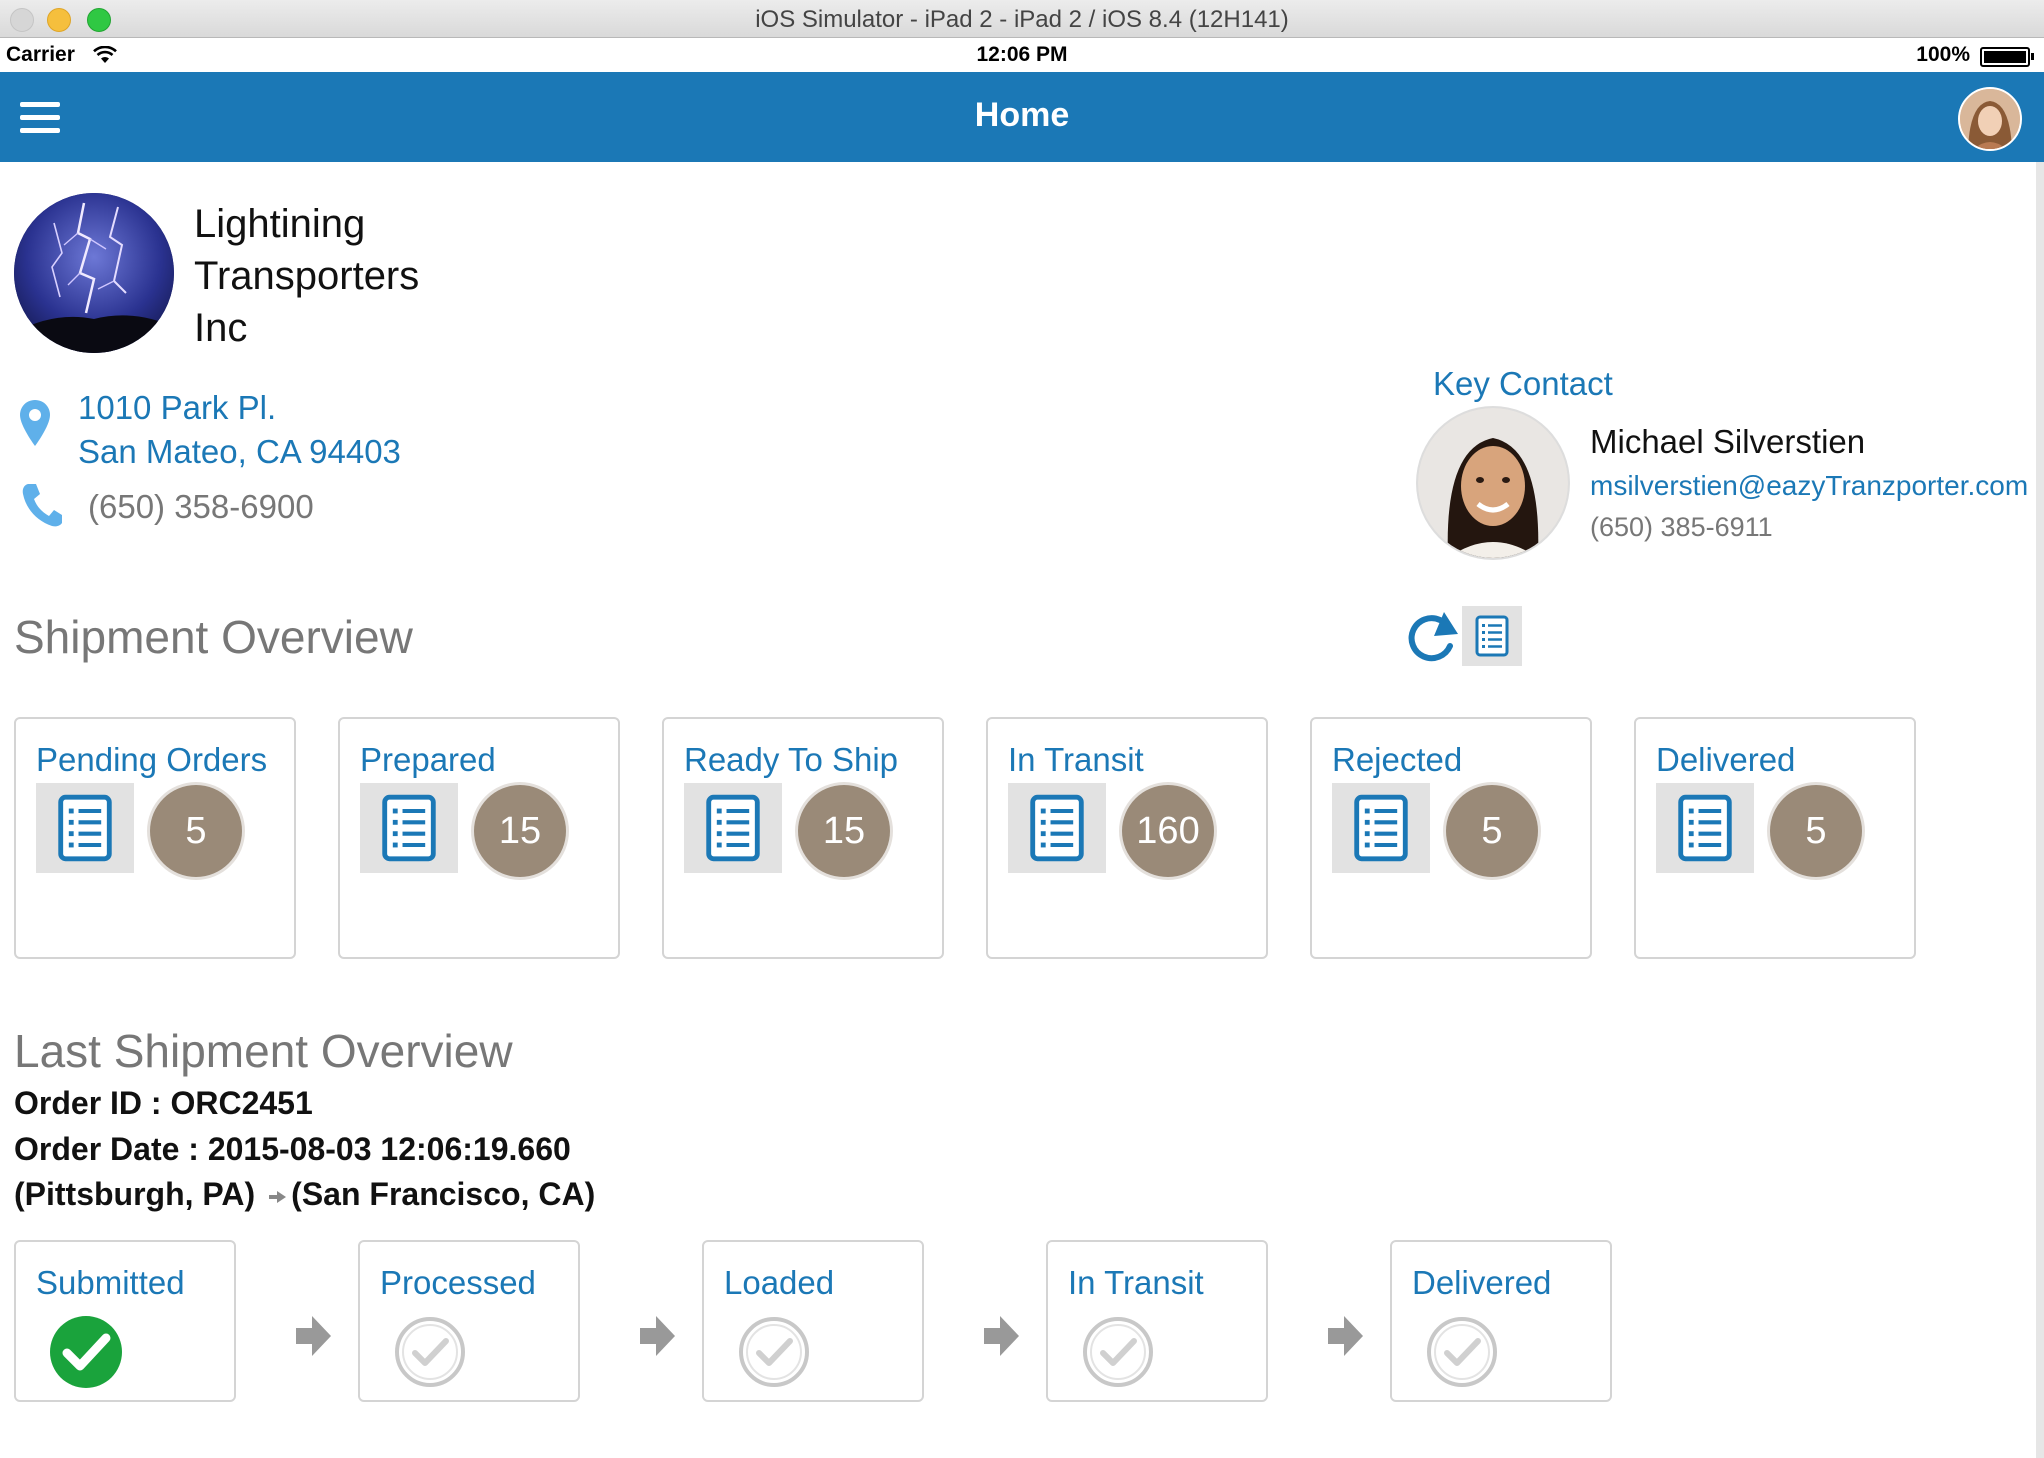 The image size is (2044, 1458). What do you see at coordinates (458, 1282) in the screenshot?
I see `step-label: Processed` at bounding box center [458, 1282].